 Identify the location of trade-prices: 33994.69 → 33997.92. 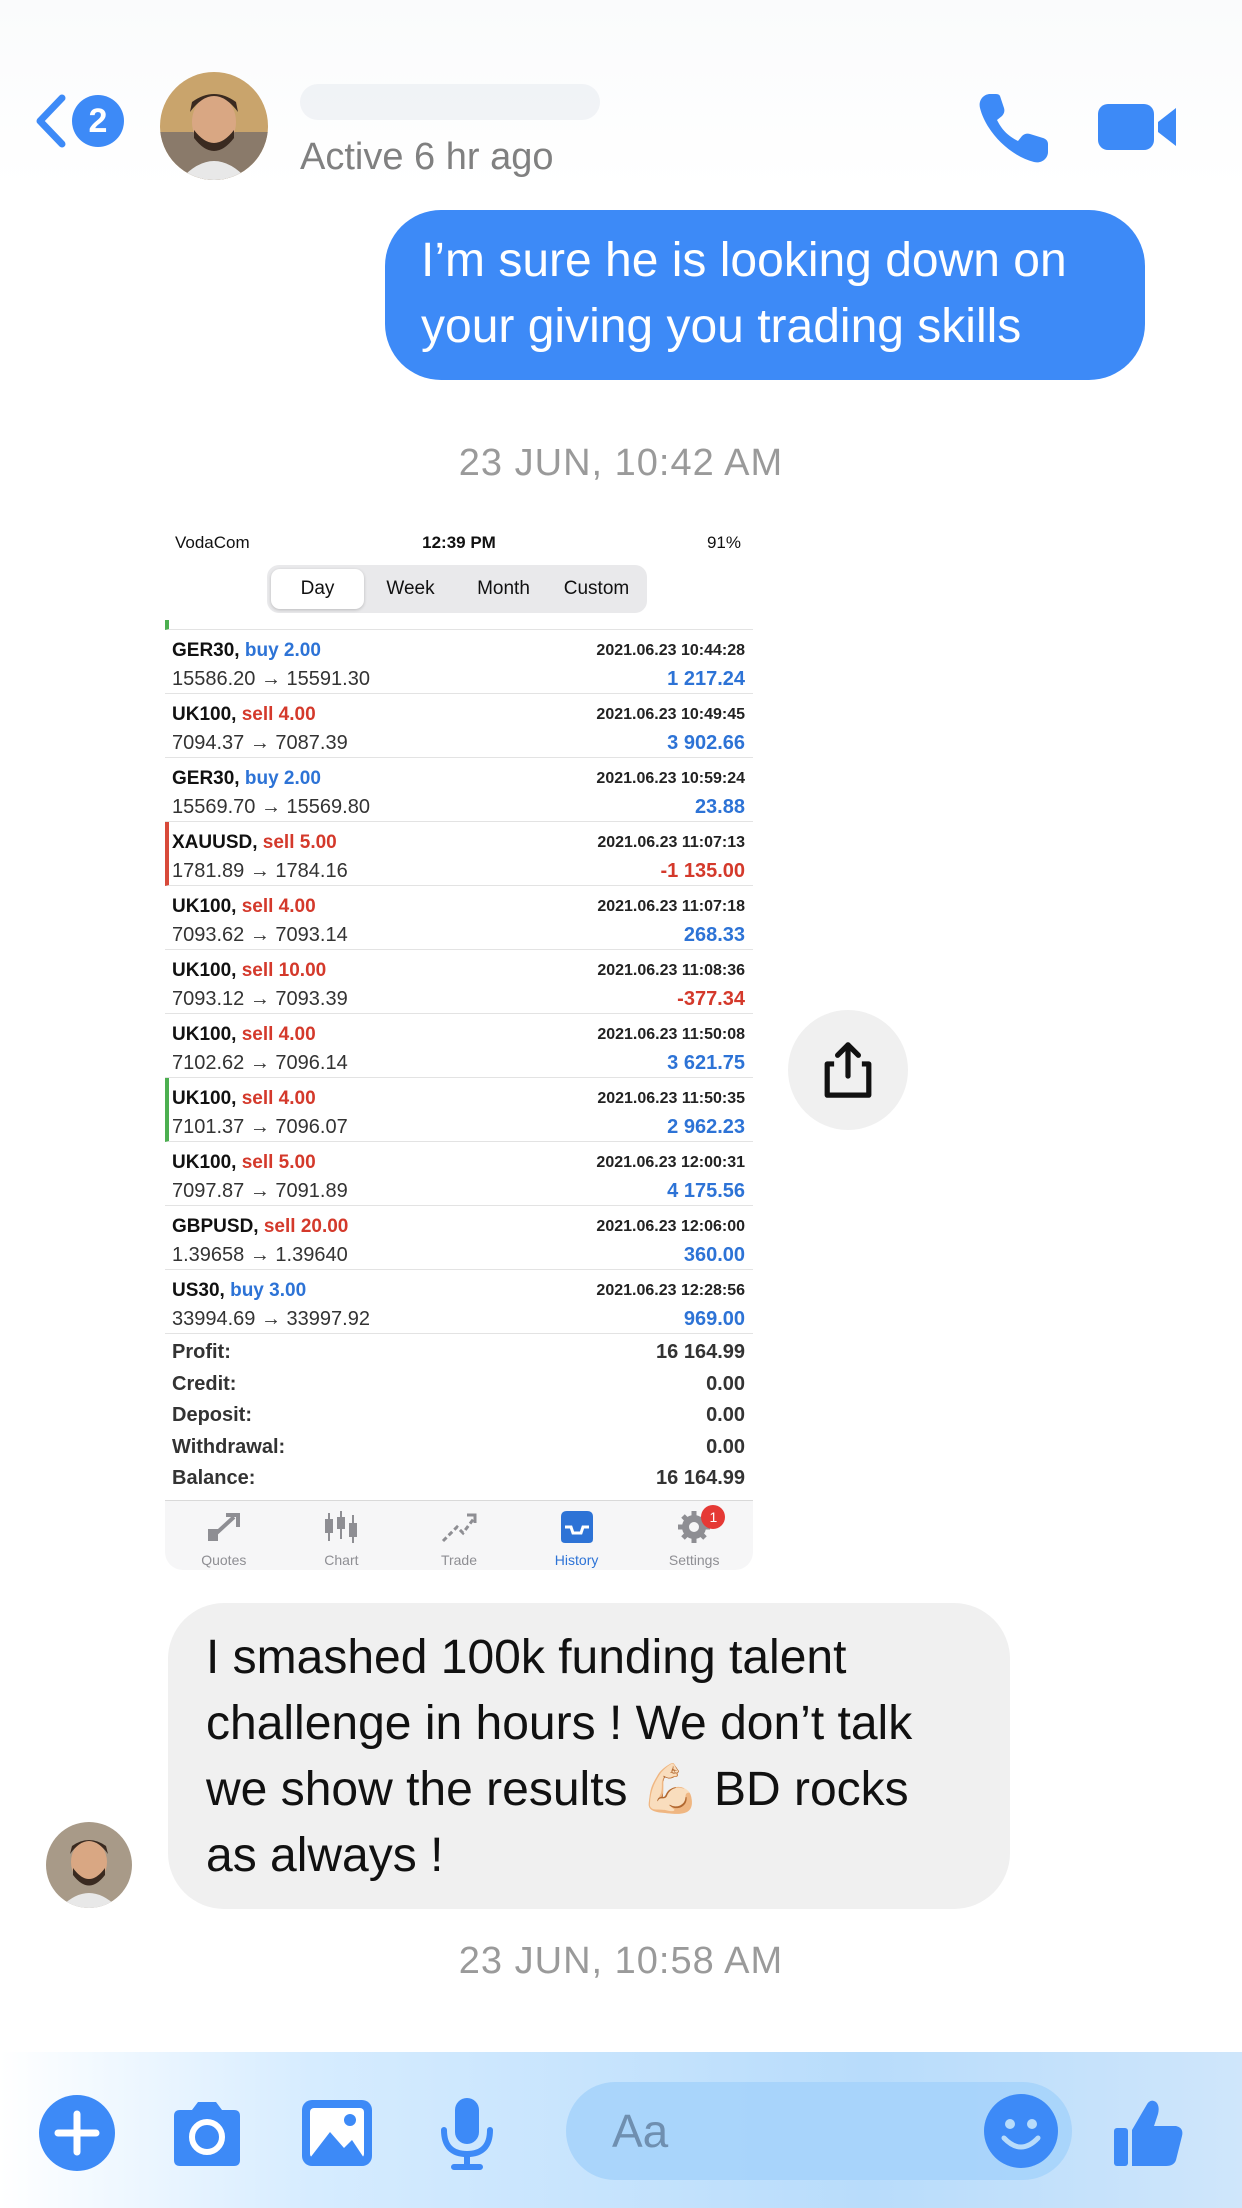
(271, 1319).